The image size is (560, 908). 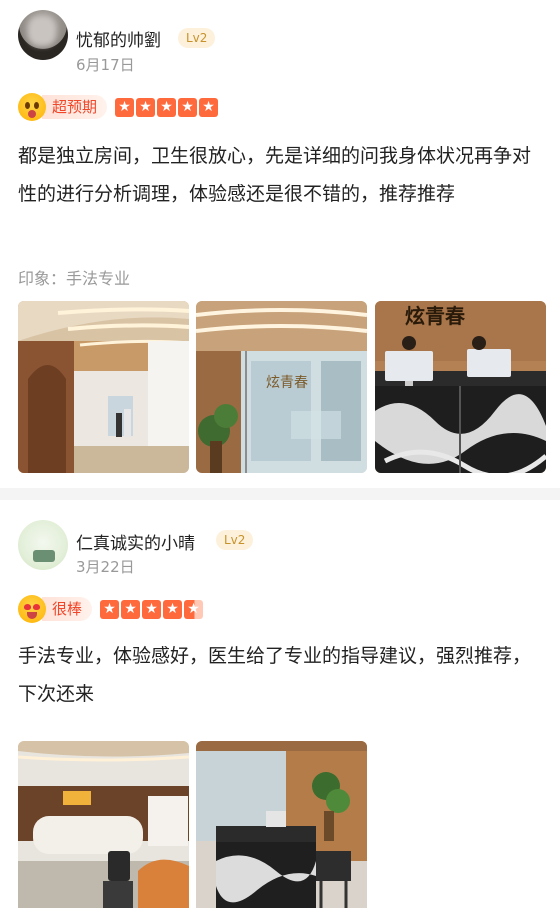 I want to click on rating-row: 很棒 ★ ★ ★ ★ ★, so click(x=111, y=609).